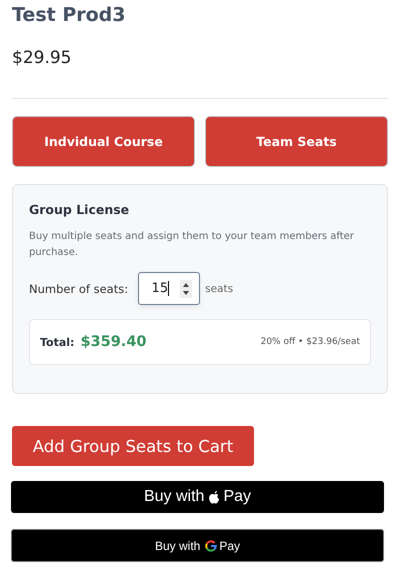 Image resolution: width=400 pixels, height=584 pixels. I want to click on product-price: $29.95, so click(42, 58).